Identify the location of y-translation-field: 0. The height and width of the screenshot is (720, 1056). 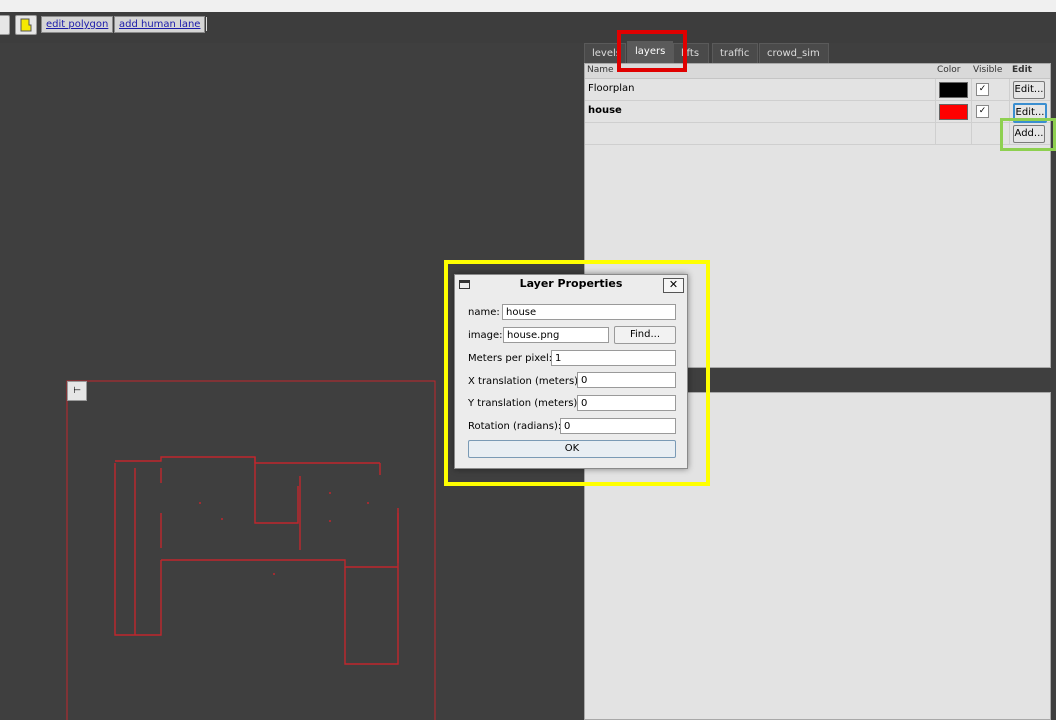
(626, 403).